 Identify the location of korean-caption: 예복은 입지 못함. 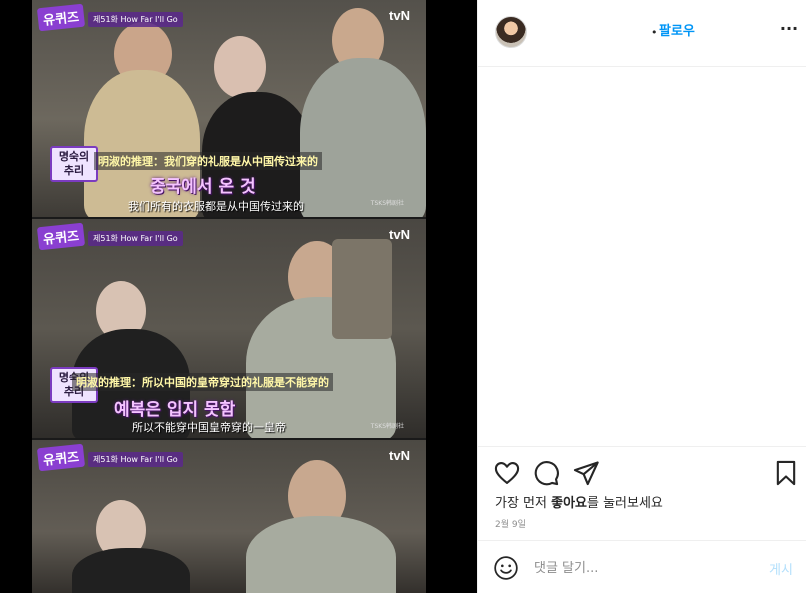
(175, 410).